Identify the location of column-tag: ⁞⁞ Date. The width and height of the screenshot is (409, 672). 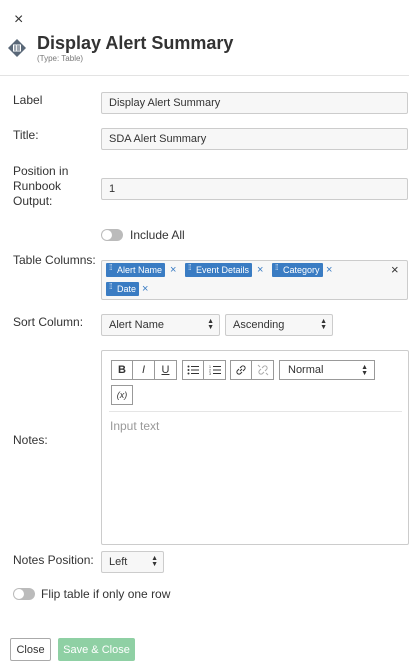
(123, 289).